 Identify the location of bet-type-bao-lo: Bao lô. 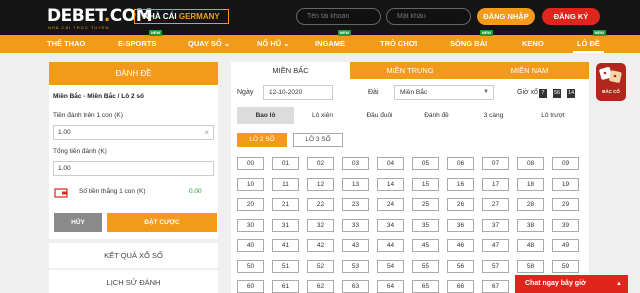
(265, 115).